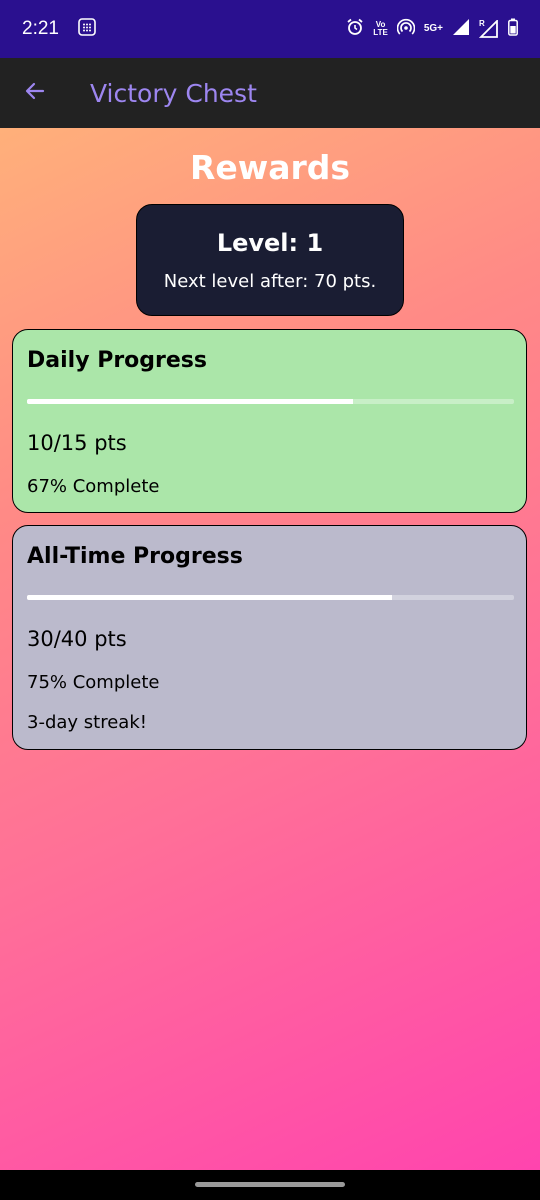 Image resolution: width=540 pixels, height=1200 pixels. I want to click on page-title: Rewards, so click(270, 167).